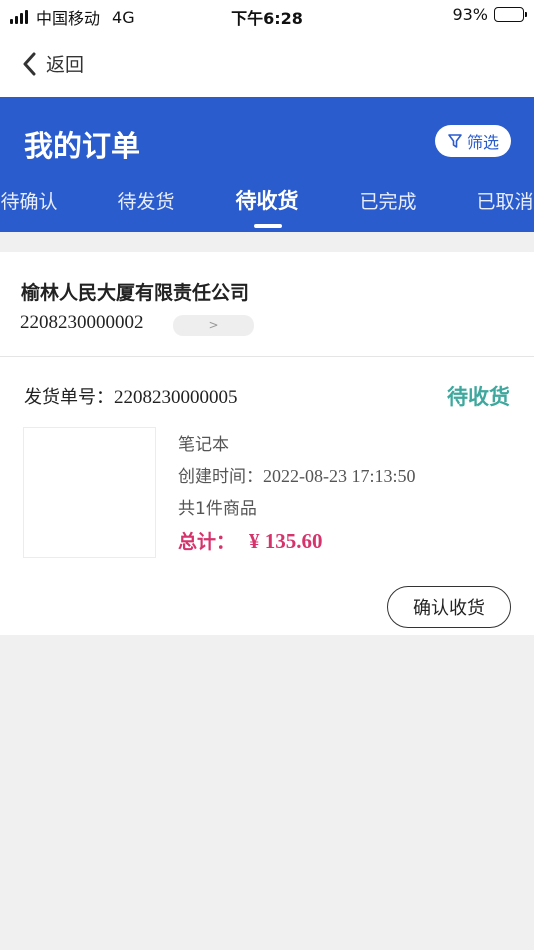 This screenshot has height=950, width=534. I want to click on order-number: 2208230000002, so click(82, 322).